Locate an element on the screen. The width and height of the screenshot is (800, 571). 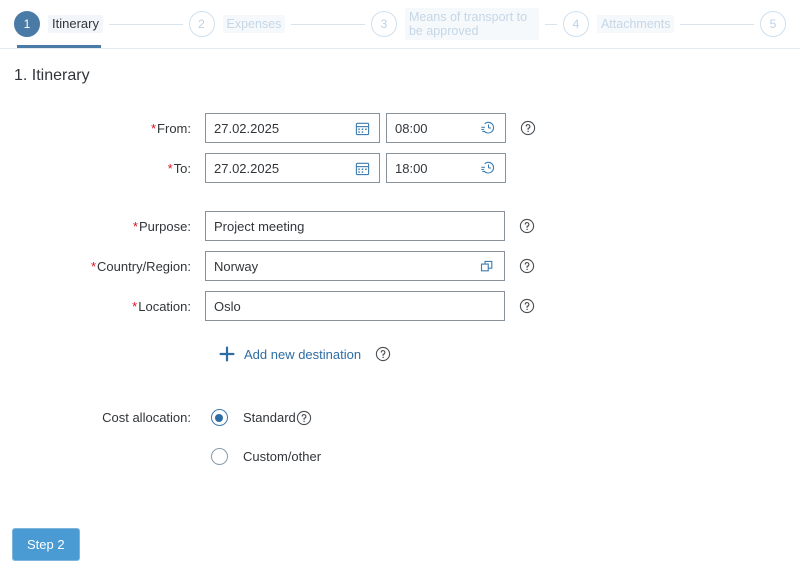
footer-bar: Step 2 is located at coordinates (46, 544).